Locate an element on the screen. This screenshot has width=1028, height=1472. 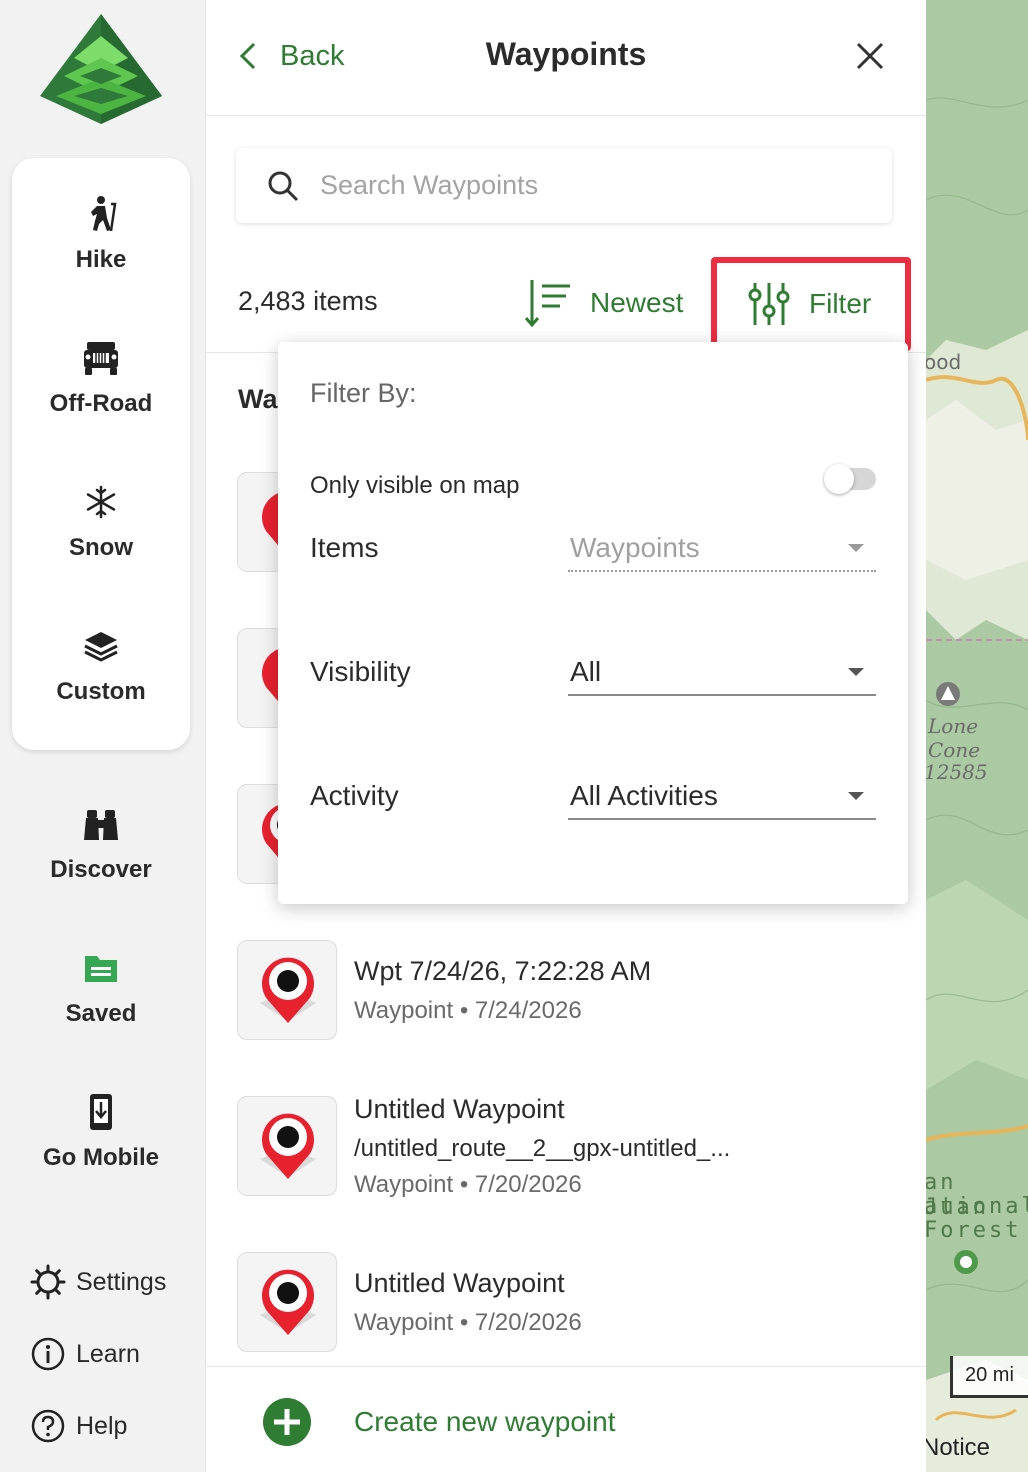
filter-button: Filter is located at coordinates (811, 304).